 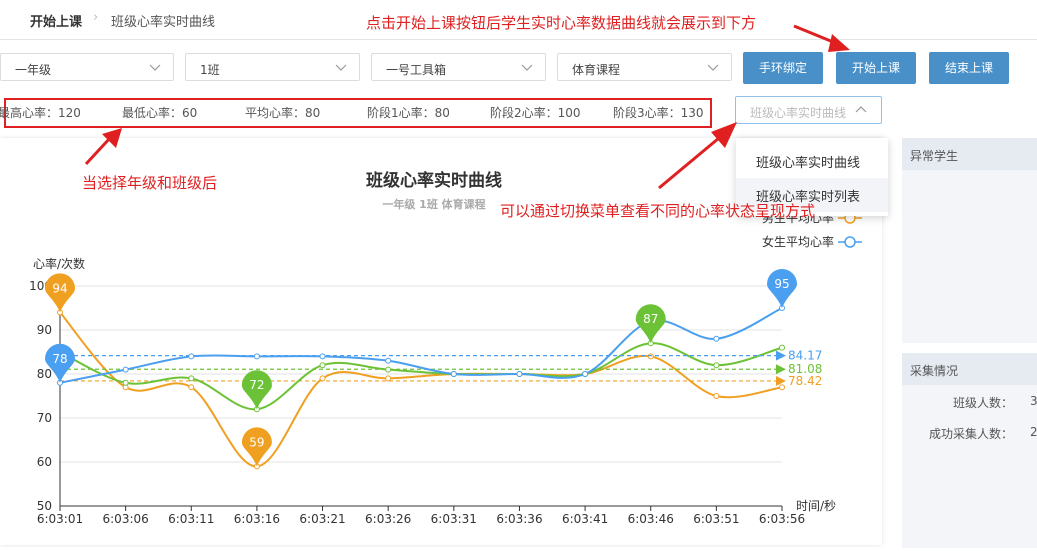 I want to click on stat-avg: 平均心率：80, so click(x=283, y=113).